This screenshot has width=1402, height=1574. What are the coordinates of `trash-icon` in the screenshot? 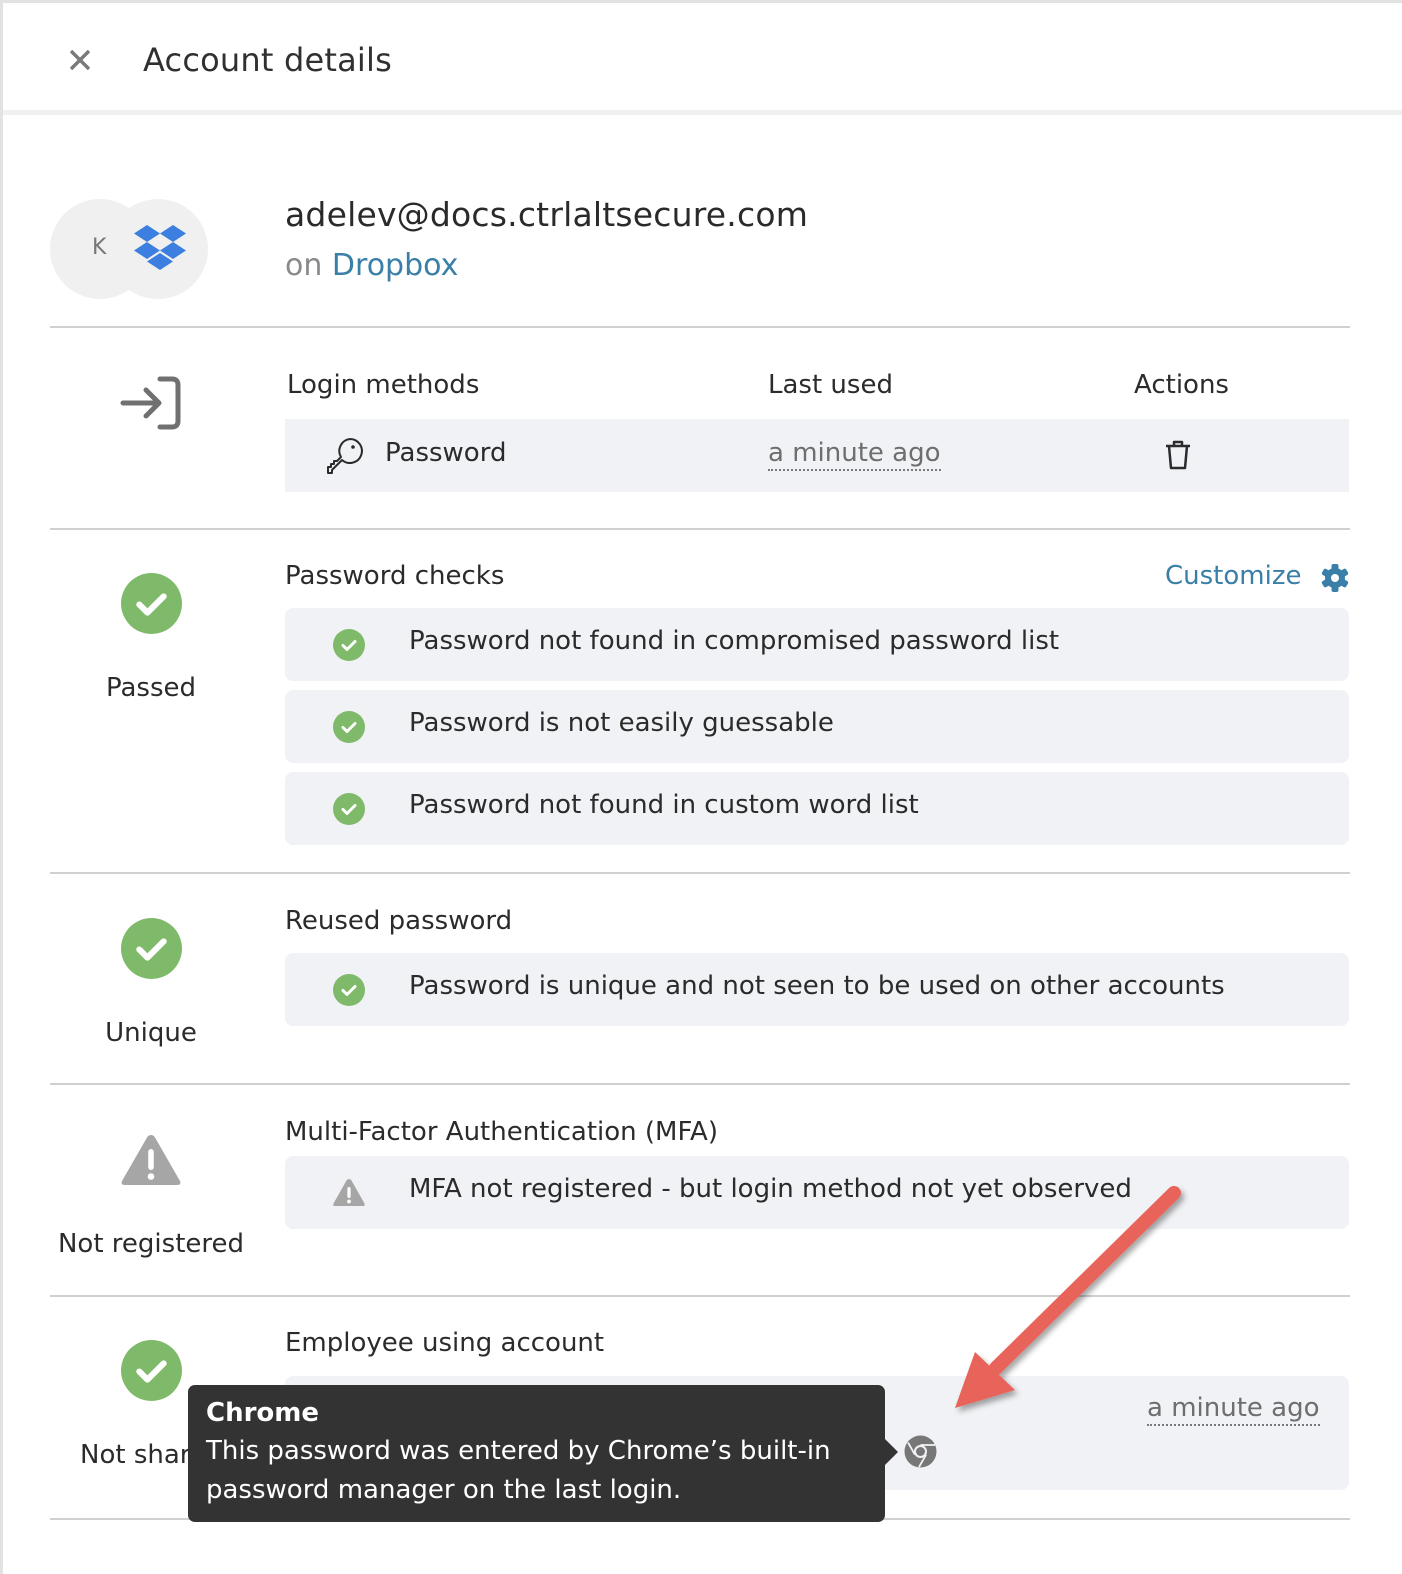 It's located at (1178, 455).